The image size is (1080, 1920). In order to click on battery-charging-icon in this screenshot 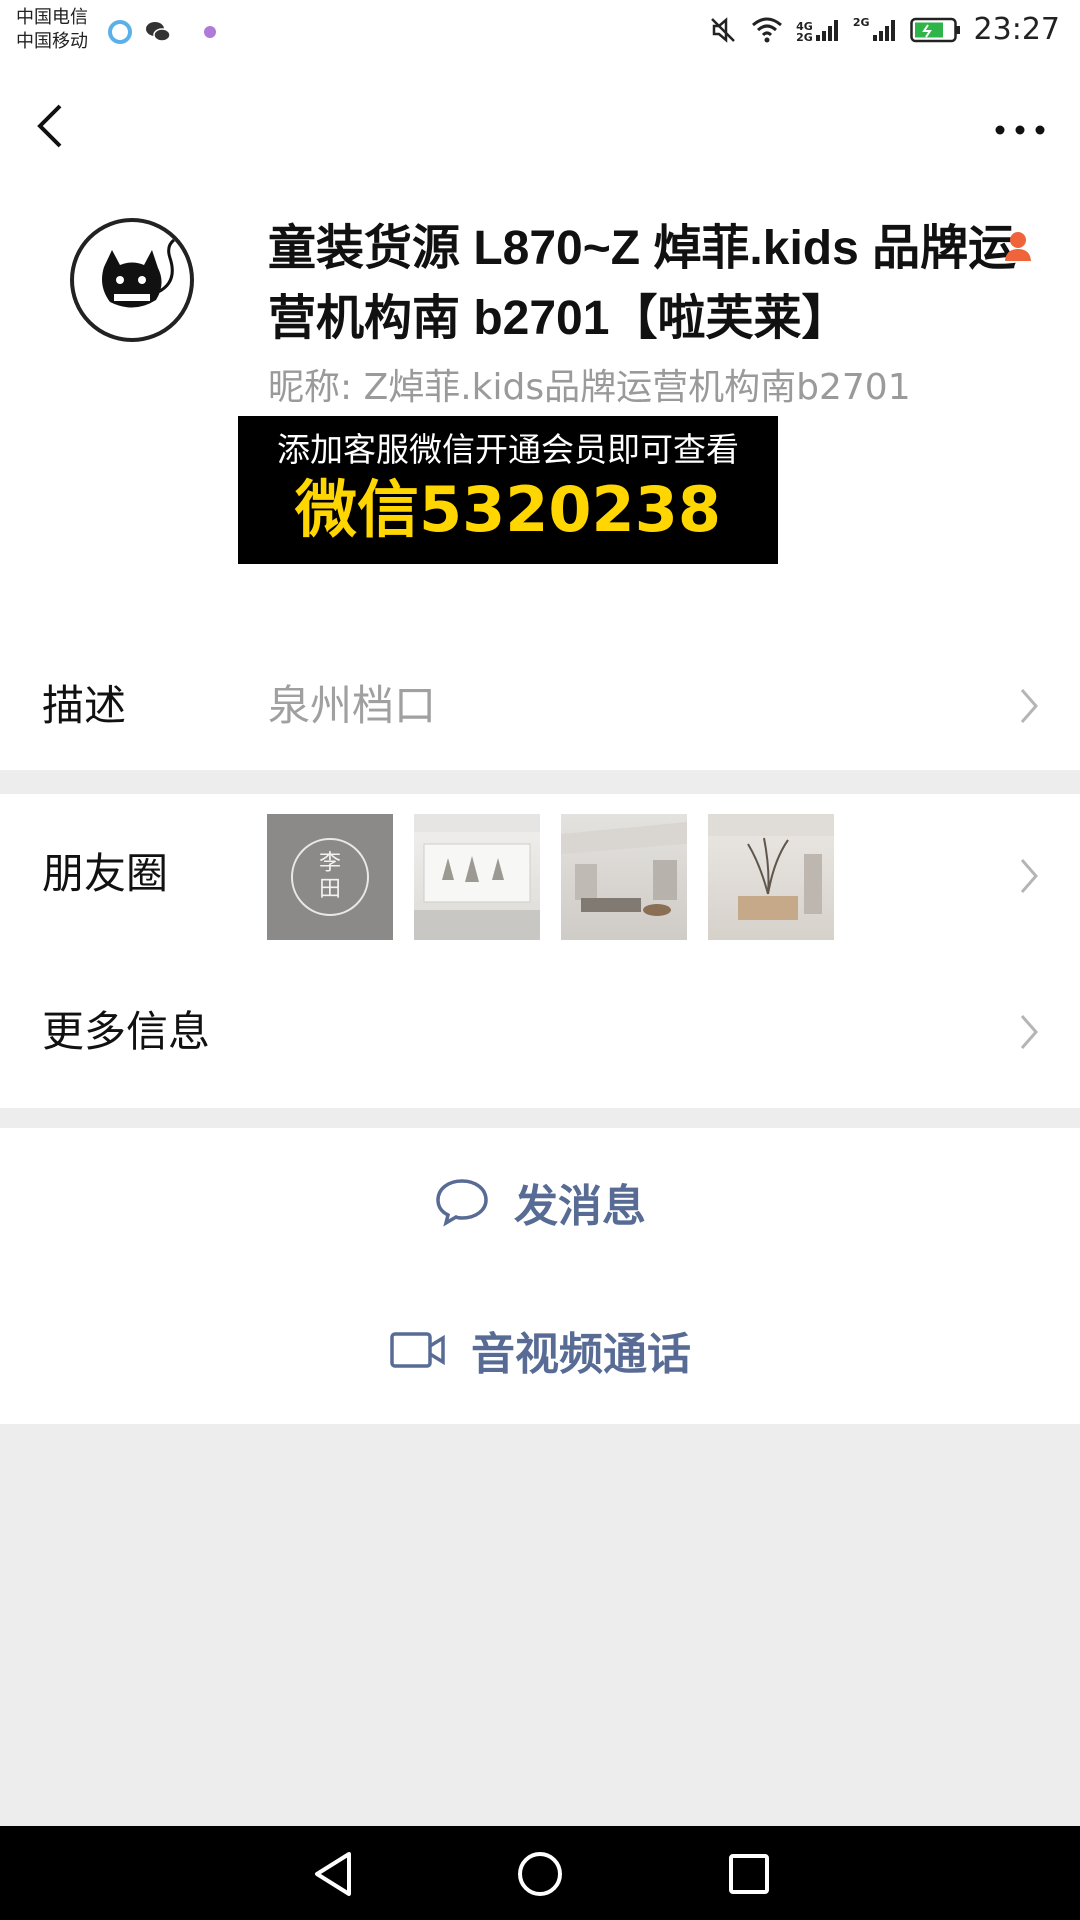, I will do `click(934, 30)`.